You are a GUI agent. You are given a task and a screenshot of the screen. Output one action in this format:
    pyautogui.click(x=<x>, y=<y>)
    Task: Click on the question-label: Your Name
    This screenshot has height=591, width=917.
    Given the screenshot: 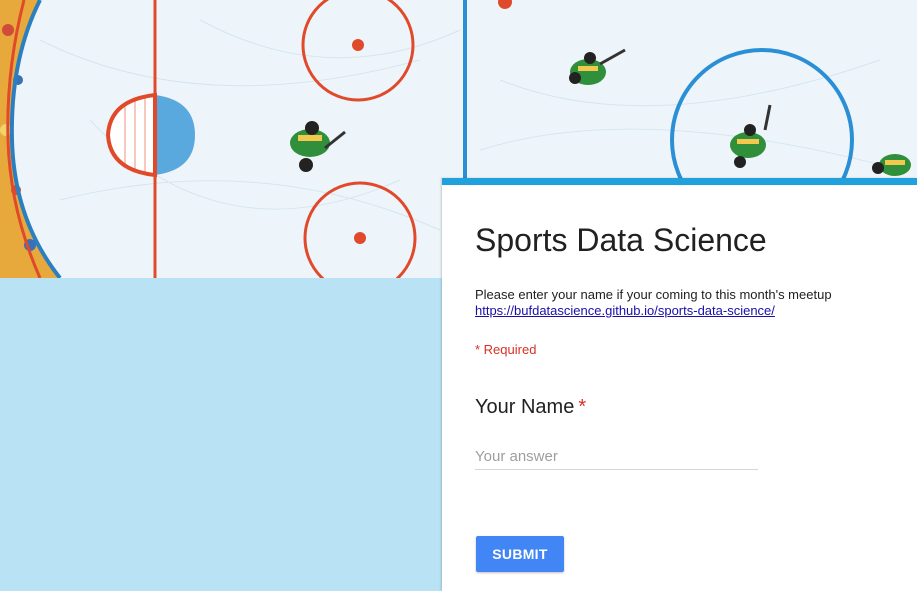 What is the action you would take?
    pyautogui.click(x=525, y=407)
    